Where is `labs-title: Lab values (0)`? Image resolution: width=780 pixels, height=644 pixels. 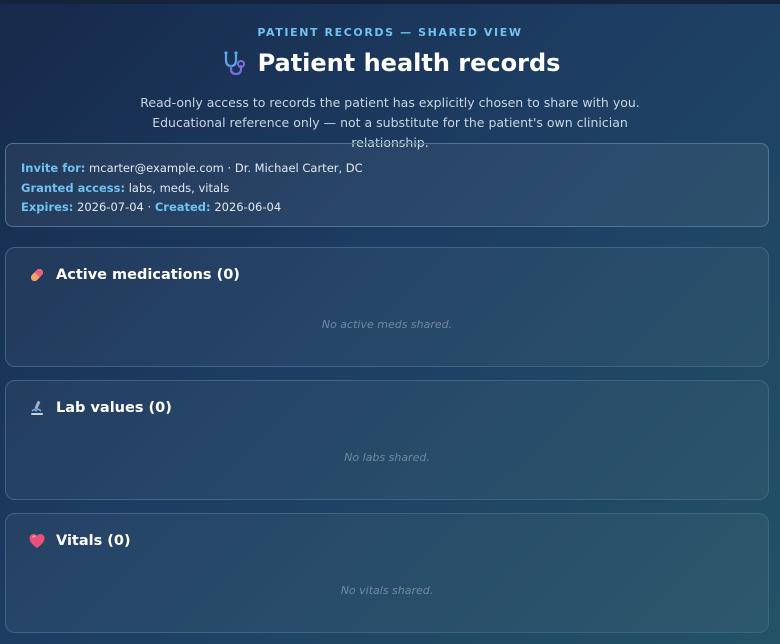
labs-title: Lab values (0) is located at coordinates (114, 408).